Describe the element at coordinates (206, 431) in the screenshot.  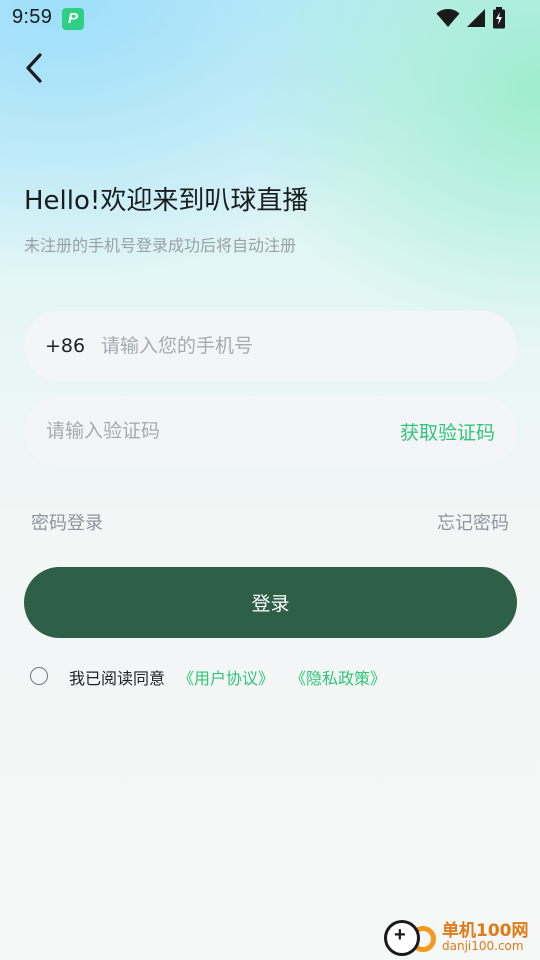
I see `verification-code-input` at that location.